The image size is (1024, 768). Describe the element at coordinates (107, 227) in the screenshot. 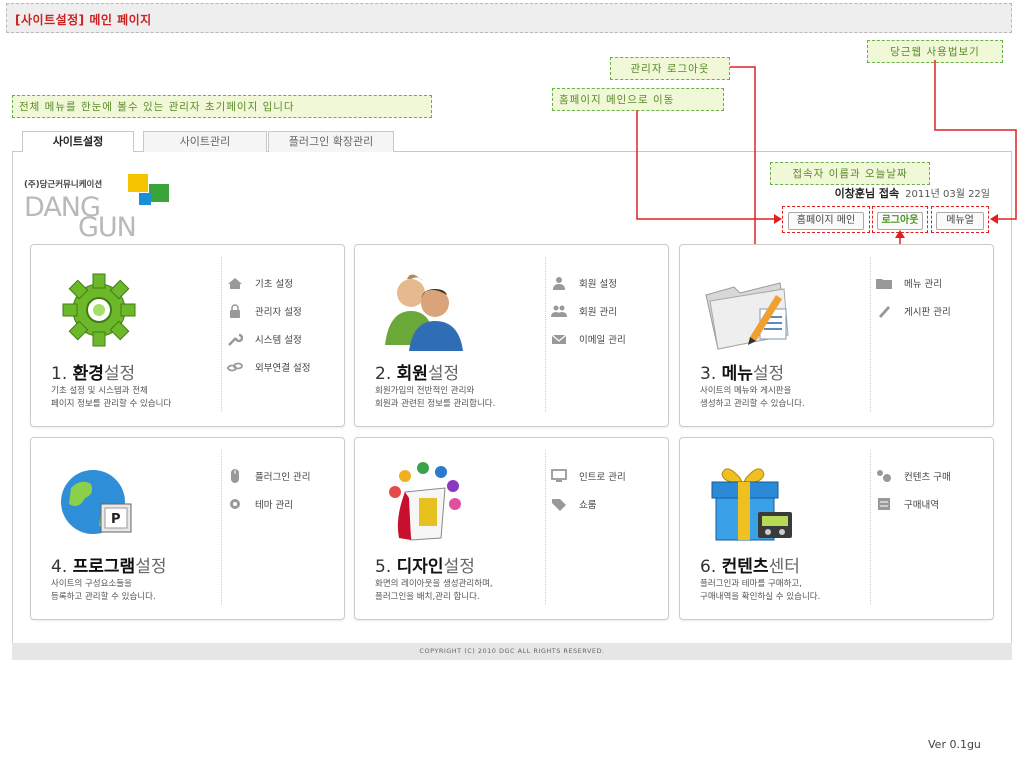

I see `logo-text-gun: GUN` at that location.